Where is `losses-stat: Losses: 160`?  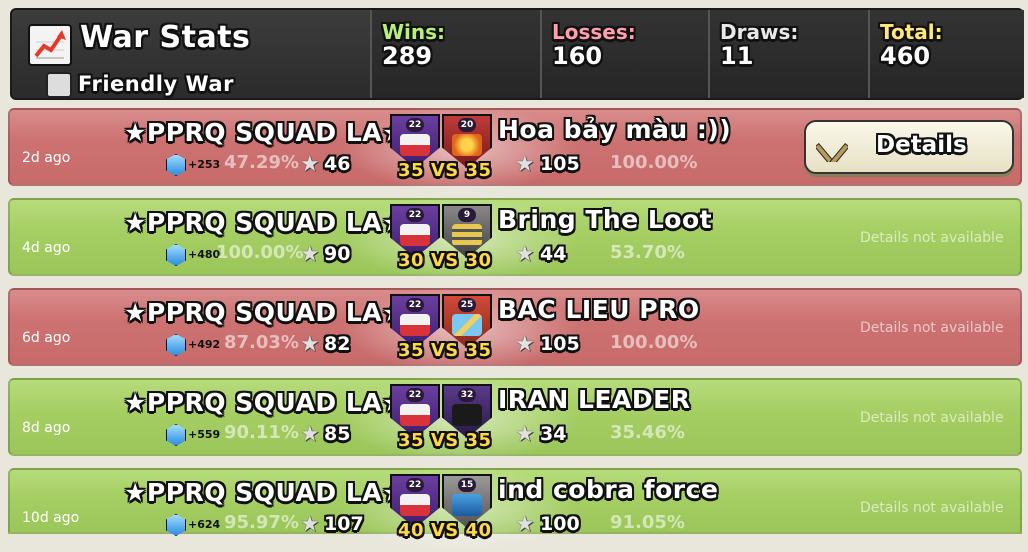 losses-stat: Losses: 160 is located at coordinates (625, 54).